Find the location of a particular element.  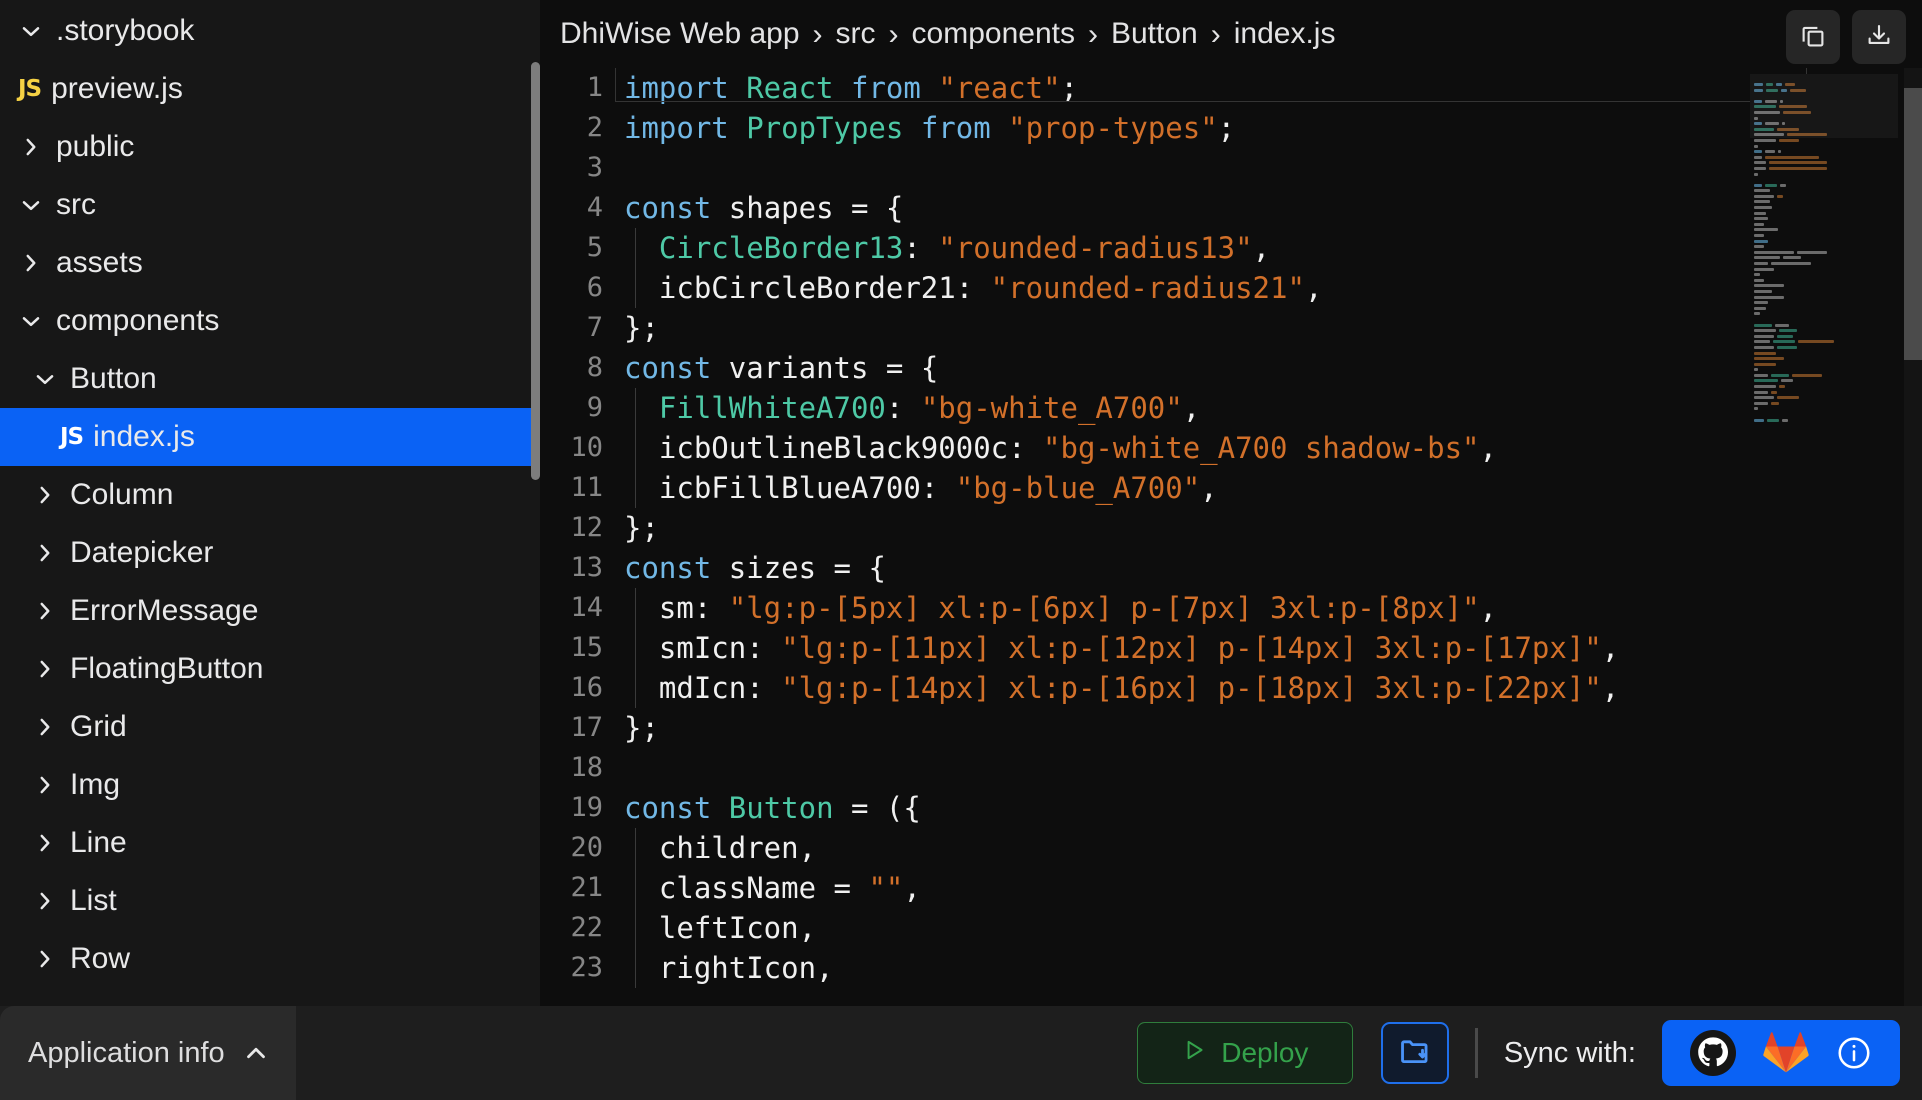

sidebar-item-public: public is located at coordinates (270, 147).